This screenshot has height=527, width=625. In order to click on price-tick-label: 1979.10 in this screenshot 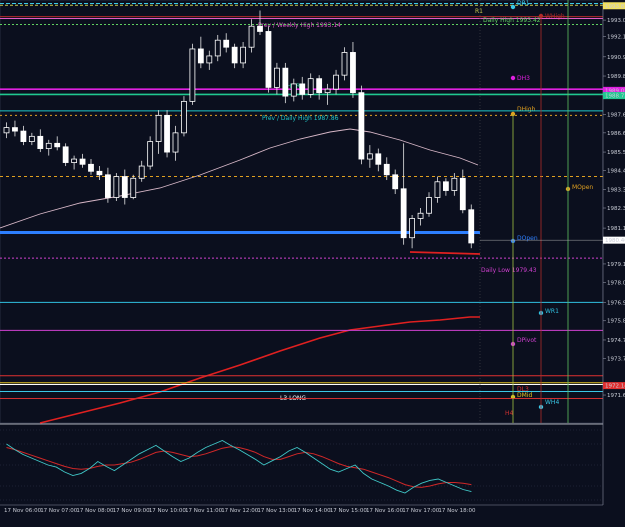, I will do `click(616, 265)`.